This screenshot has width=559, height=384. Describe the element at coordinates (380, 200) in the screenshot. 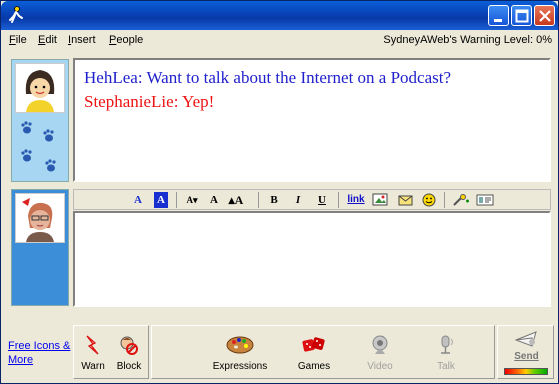

I see `insert-image-icon` at that location.